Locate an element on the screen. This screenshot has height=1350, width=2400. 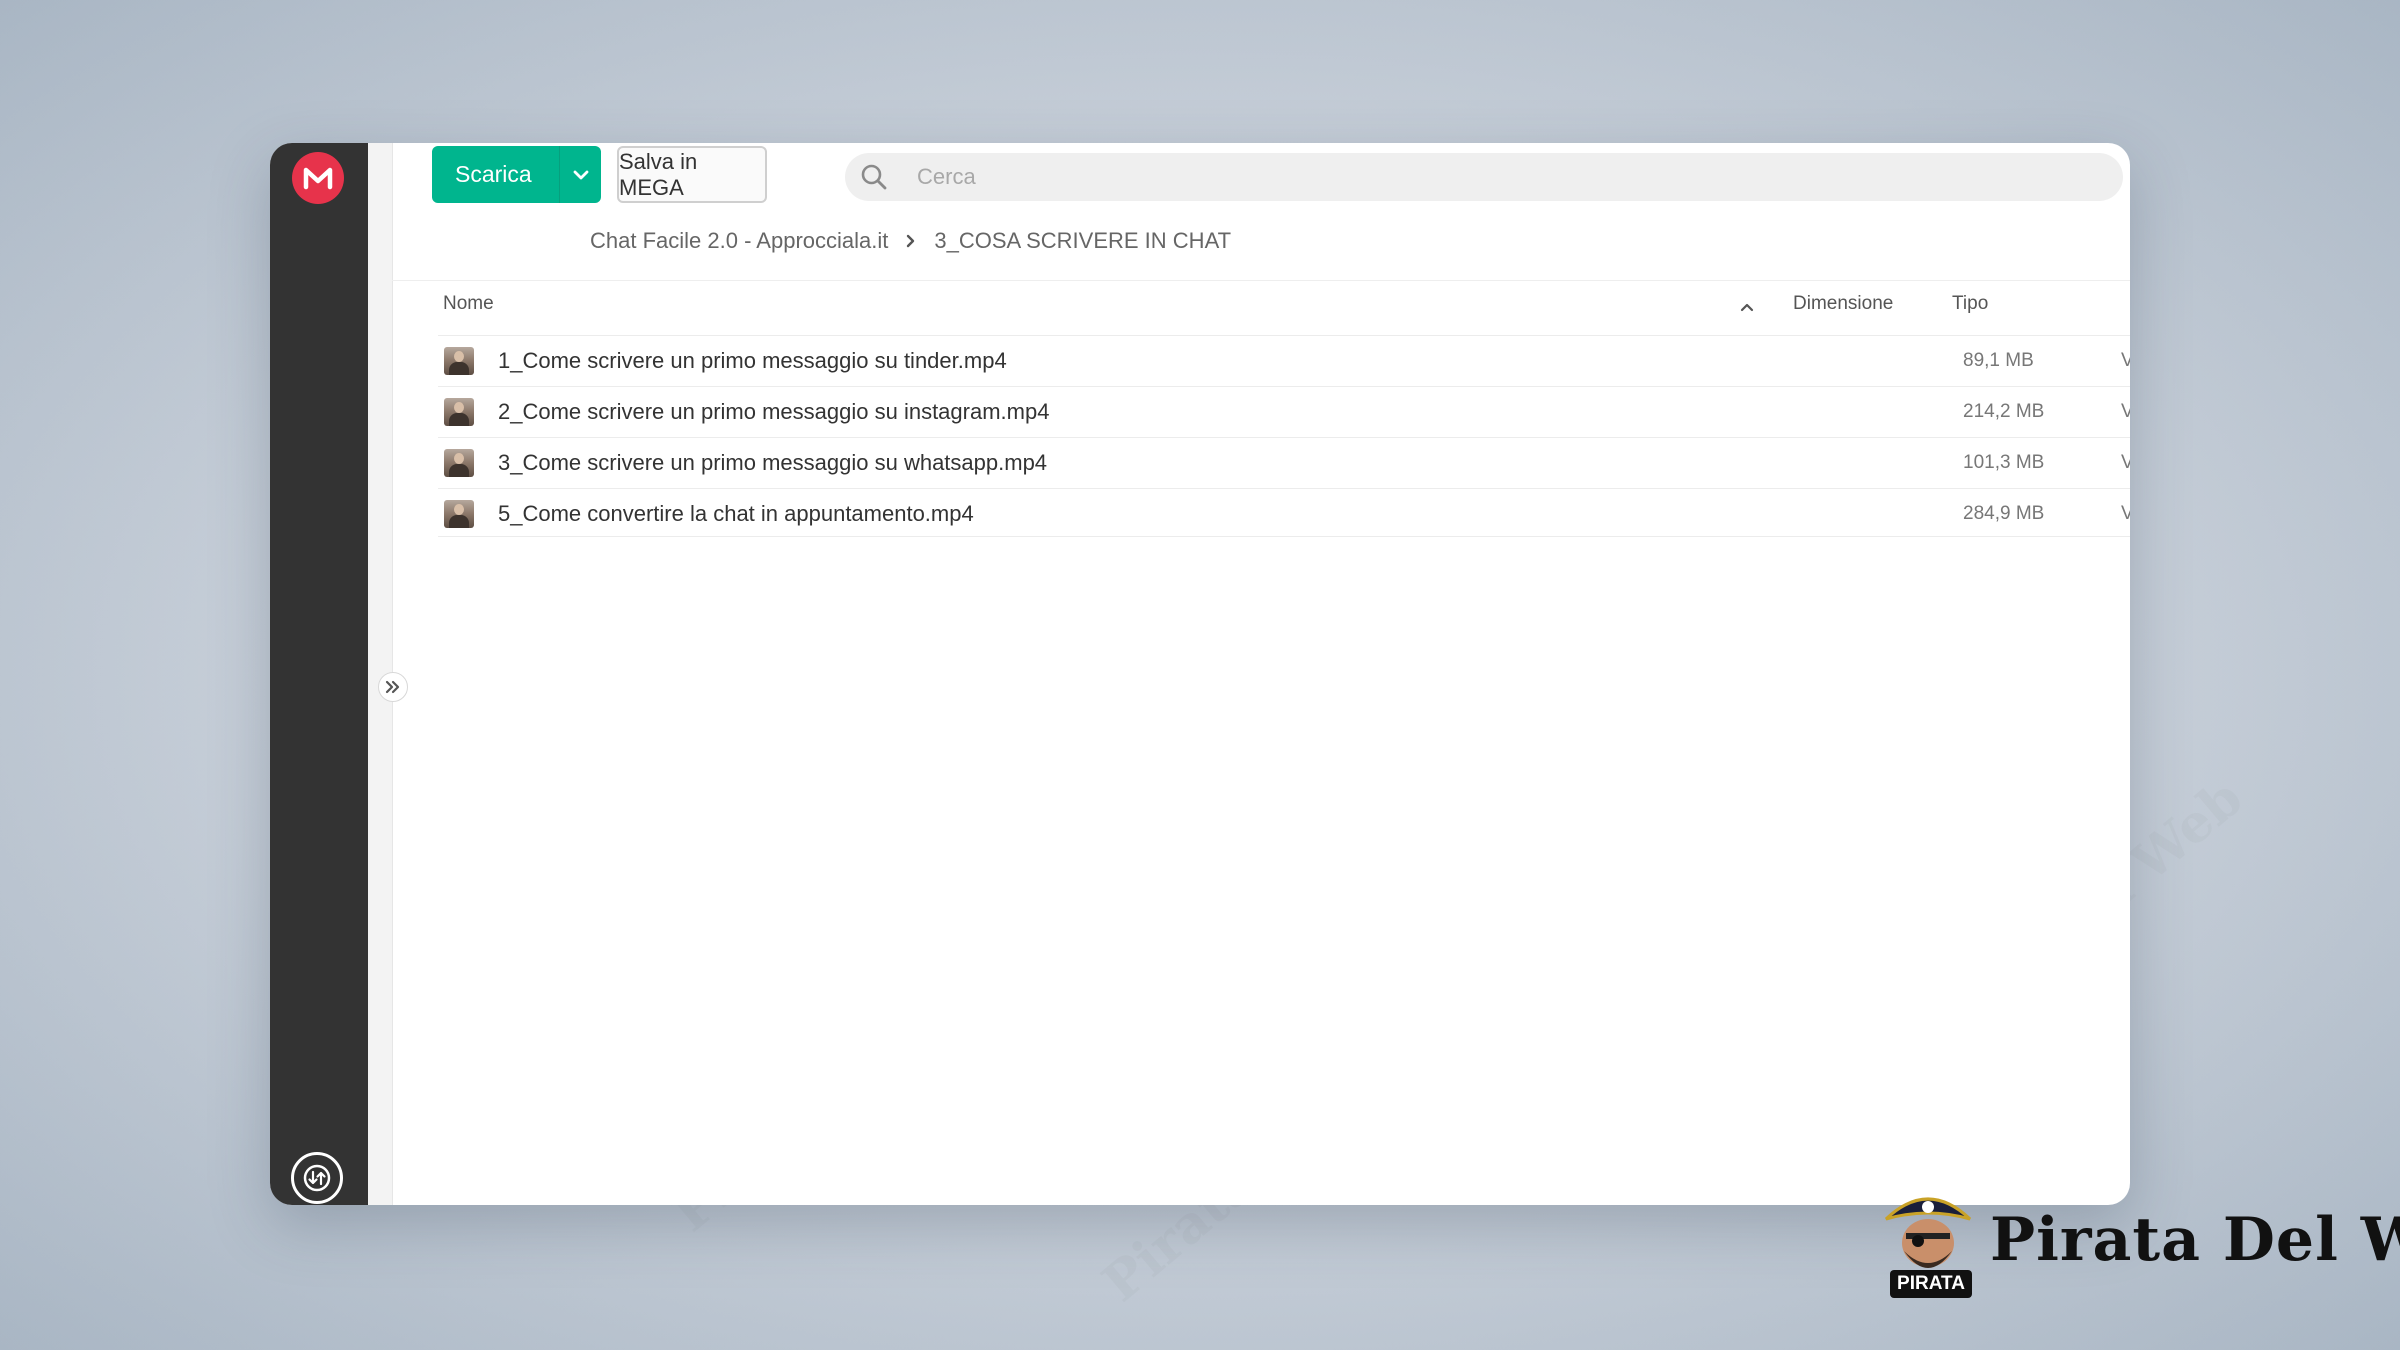
header-divider is located at coordinates (1261, 280).